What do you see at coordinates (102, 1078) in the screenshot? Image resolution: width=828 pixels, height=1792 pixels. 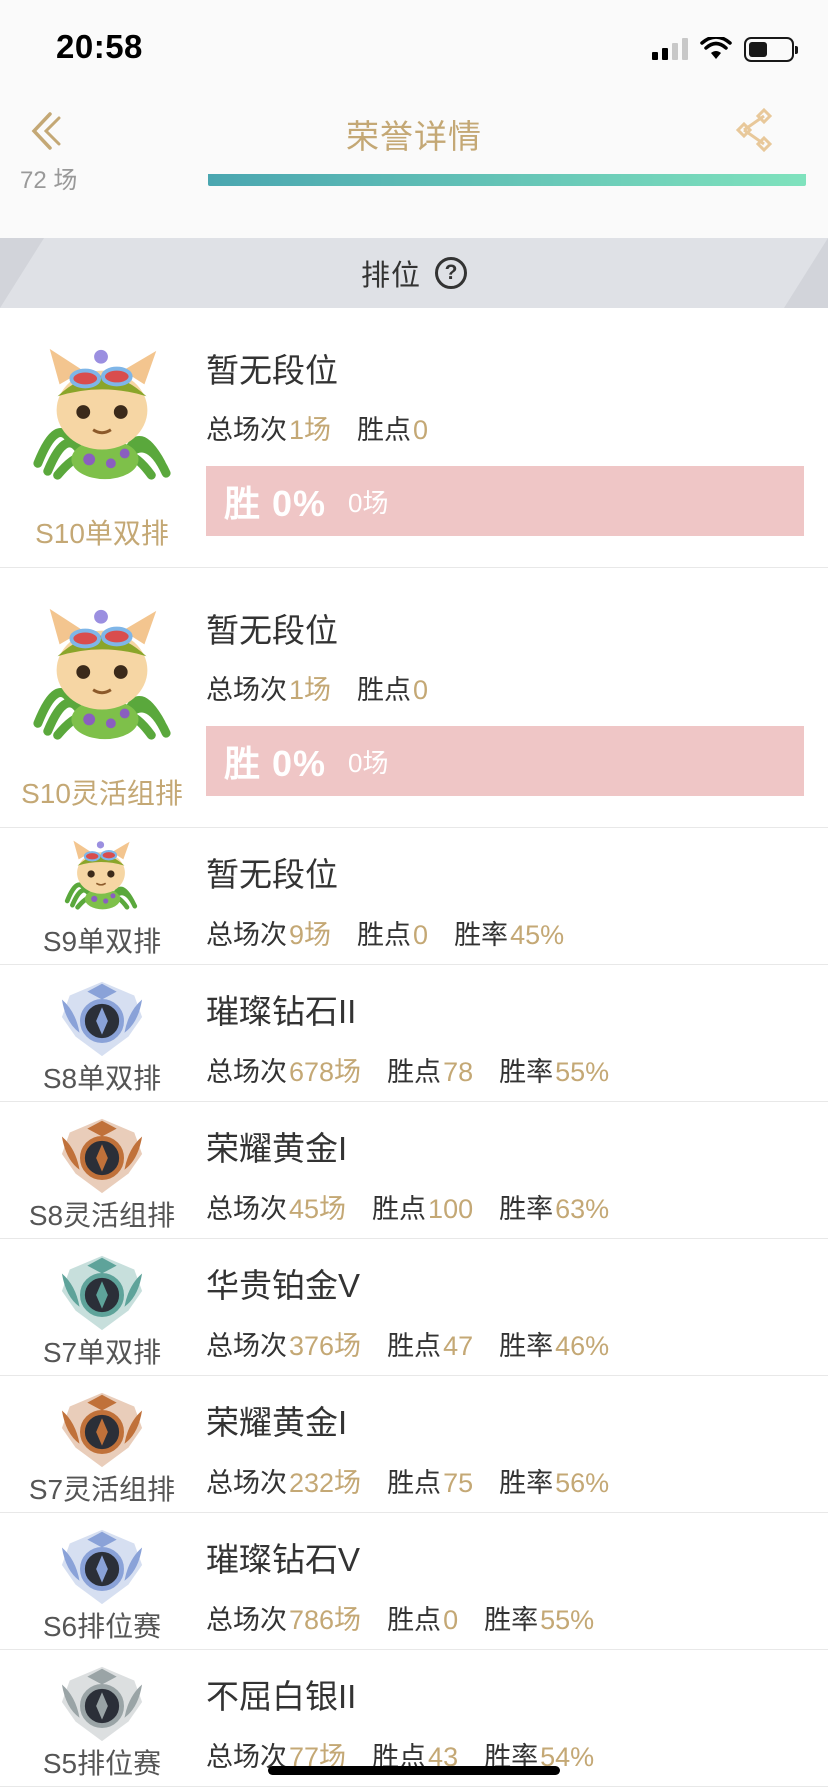 I see `season-label: S8单双排` at bounding box center [102, 1078].